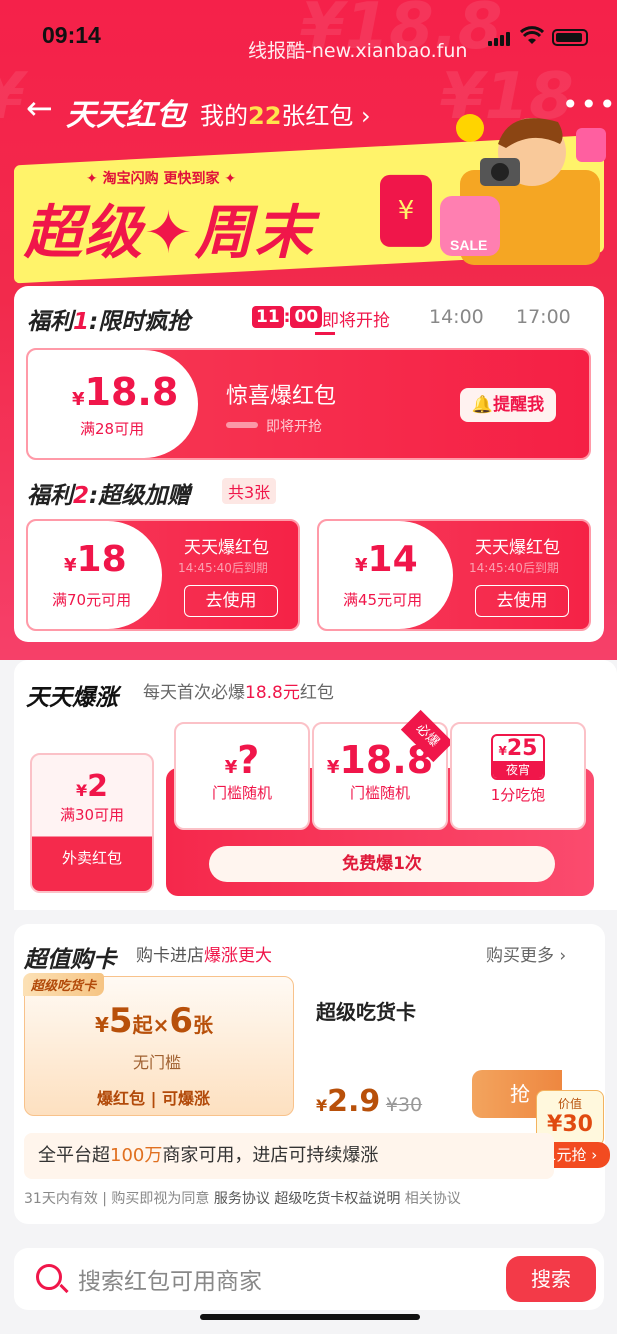 The height and width of the screenshot is (1334, 617). I want to click on red-envelope-icon: ¥, so click(406, 210).